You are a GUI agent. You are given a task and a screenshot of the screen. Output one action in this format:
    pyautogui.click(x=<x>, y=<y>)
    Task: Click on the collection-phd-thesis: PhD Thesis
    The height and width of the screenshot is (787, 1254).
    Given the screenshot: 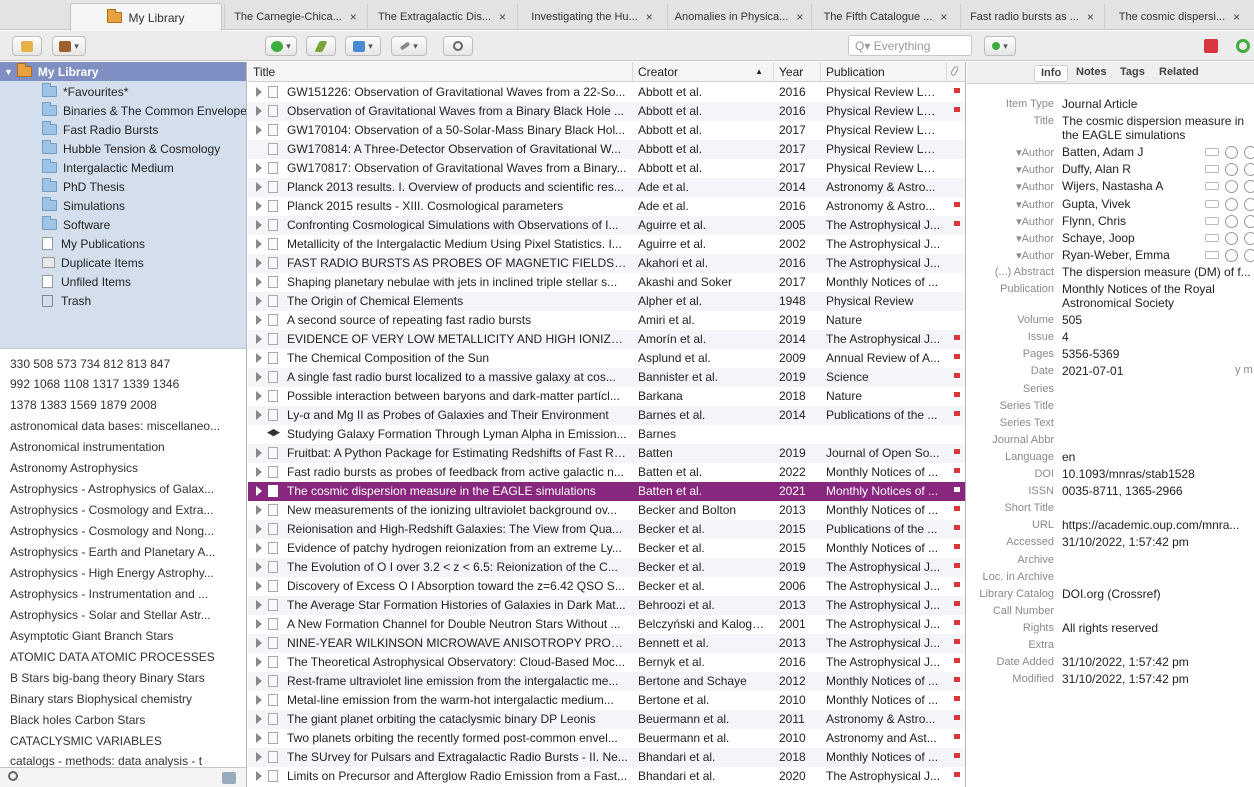 What is the action you would take?
    pyautogui.click(x=123, y=186)
    